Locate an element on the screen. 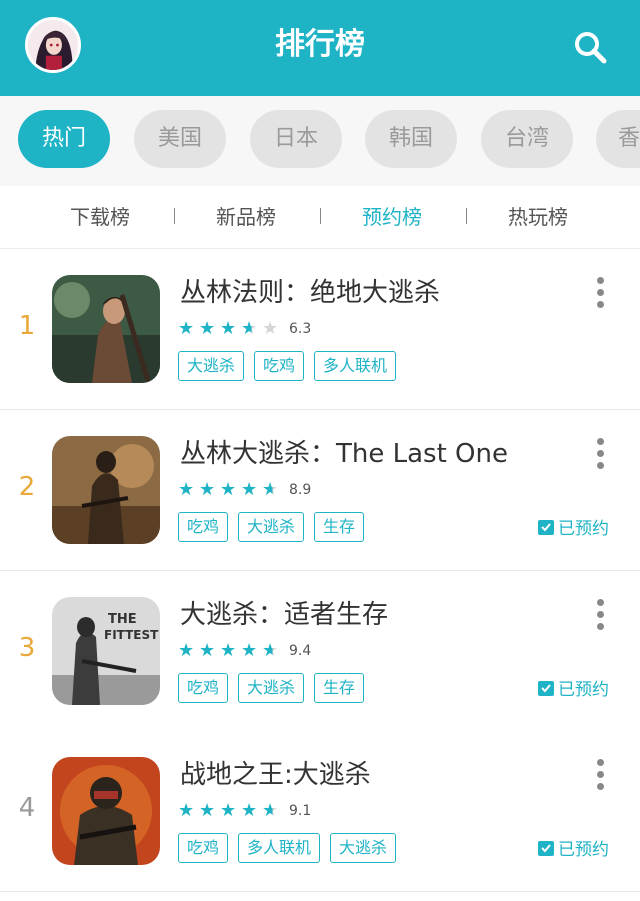 This screenshot has height=901, width=640. tag-list: 吃鸡 多人联机 大逃杀 is located at coordinates (292, 848).